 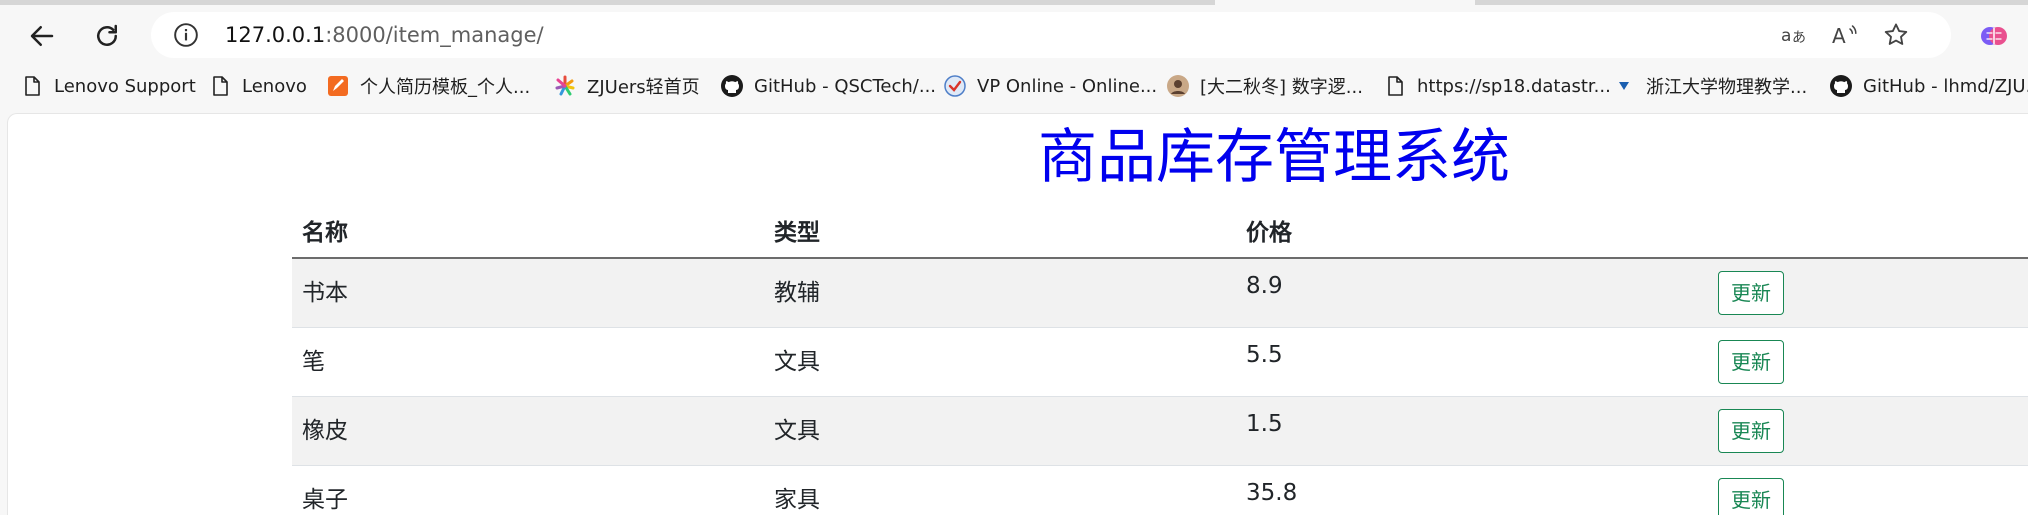 What do you see at coordinates (1274, 157) in the screenshot?
I see `page-title: 商品库存管理系统` at bounding box center [1274, 157].